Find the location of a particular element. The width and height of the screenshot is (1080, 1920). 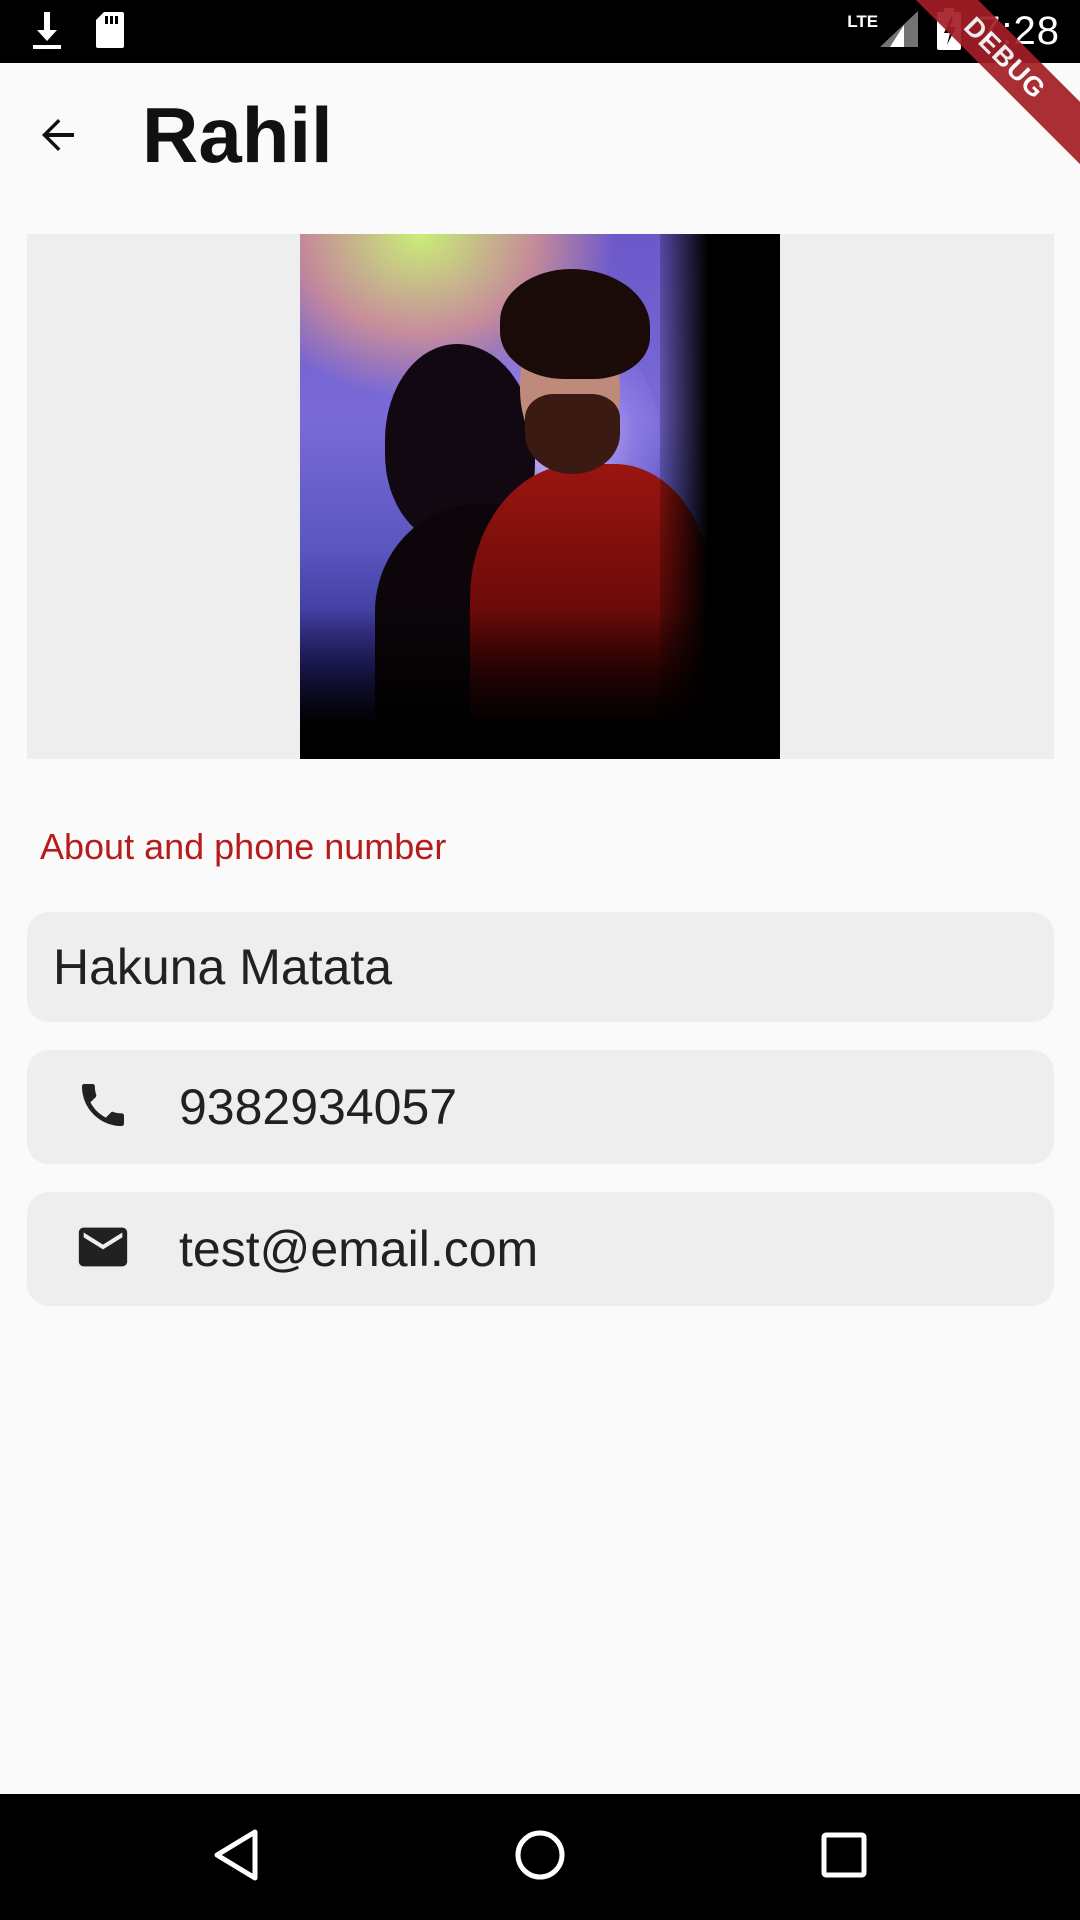

phone-value: 9382934057 is located at coordinates (318, 1107).